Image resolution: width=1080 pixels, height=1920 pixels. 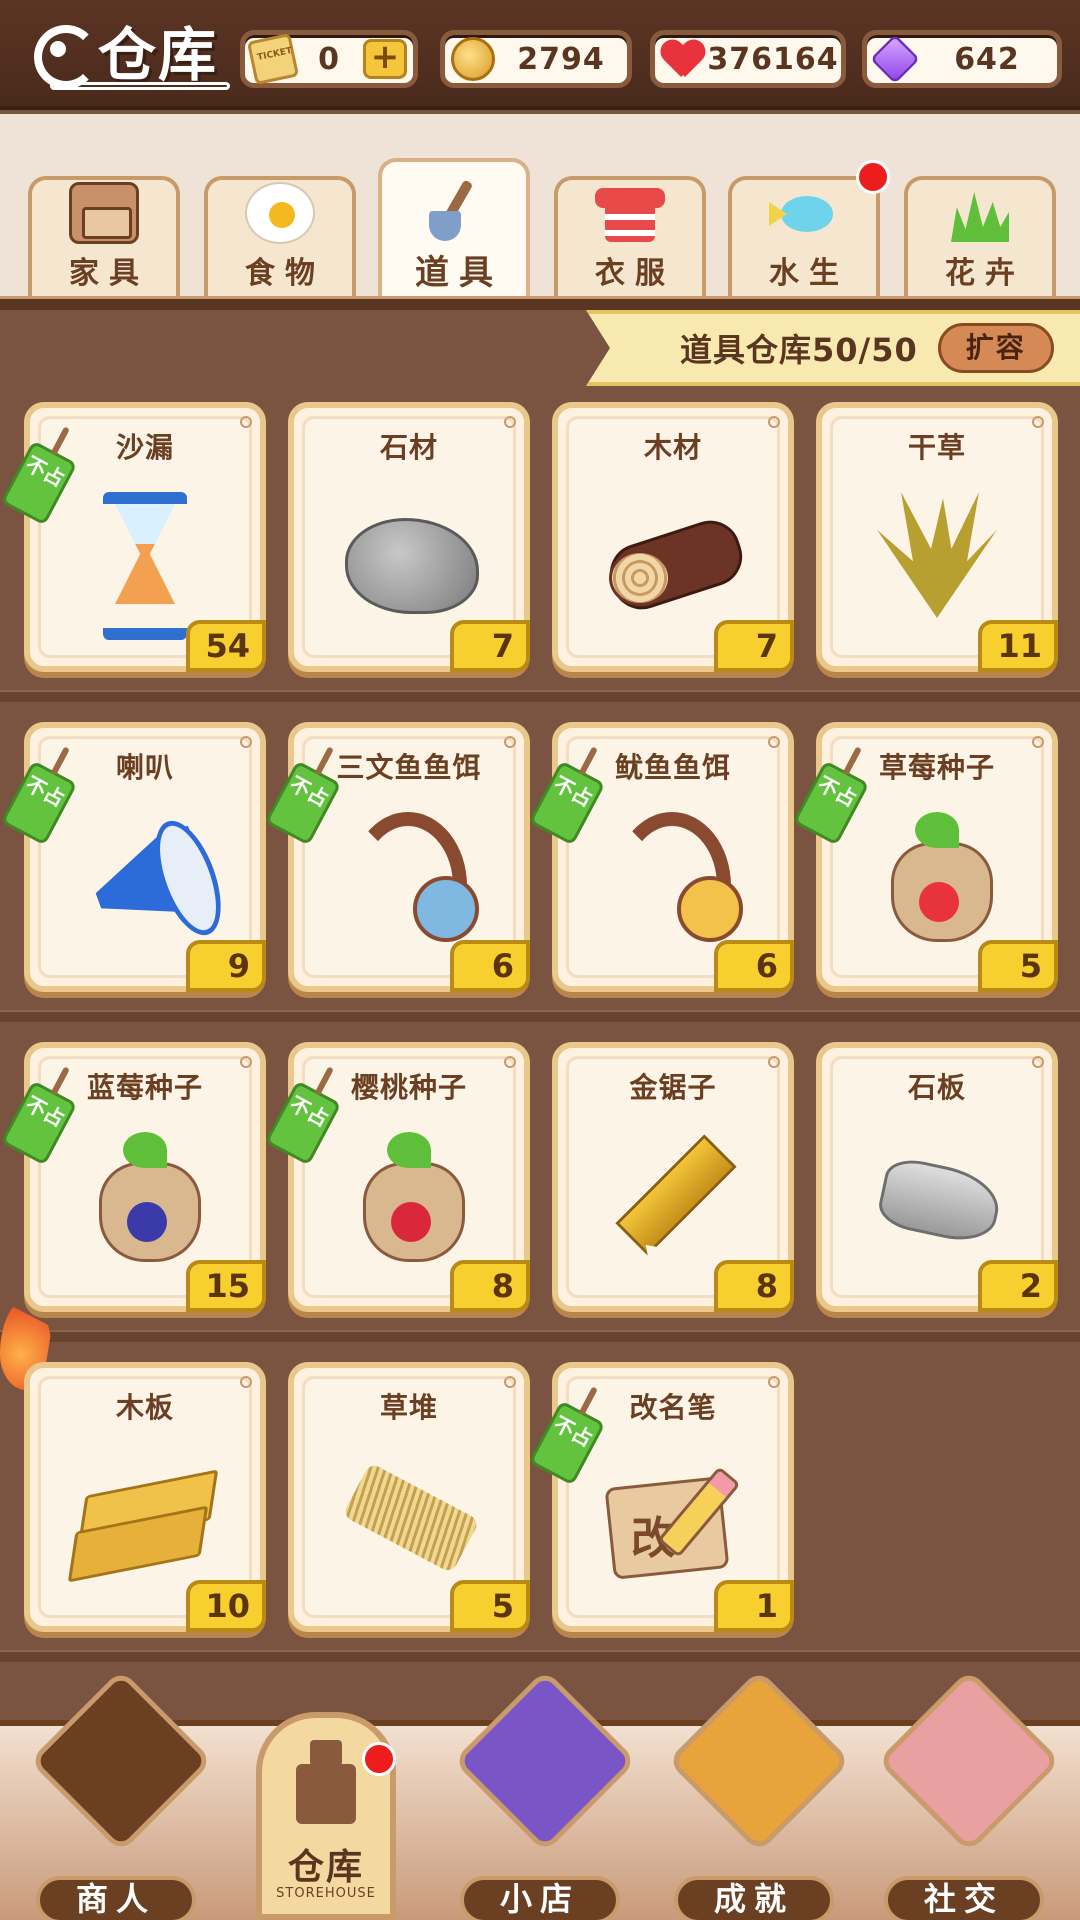 I want to click on slate-icon, so click(x=937, y=1197).